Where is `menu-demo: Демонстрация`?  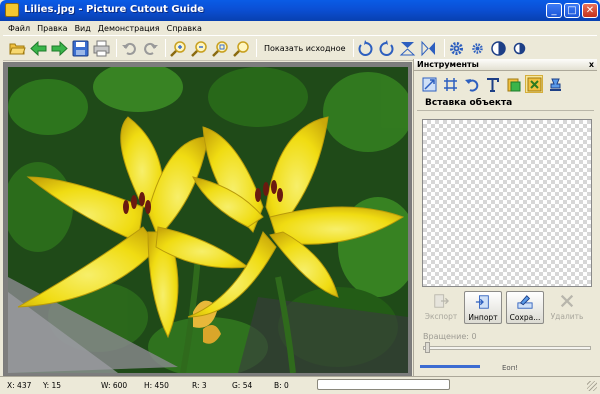
menu-demo: Демонстрация is located at coordinates (129, 28).